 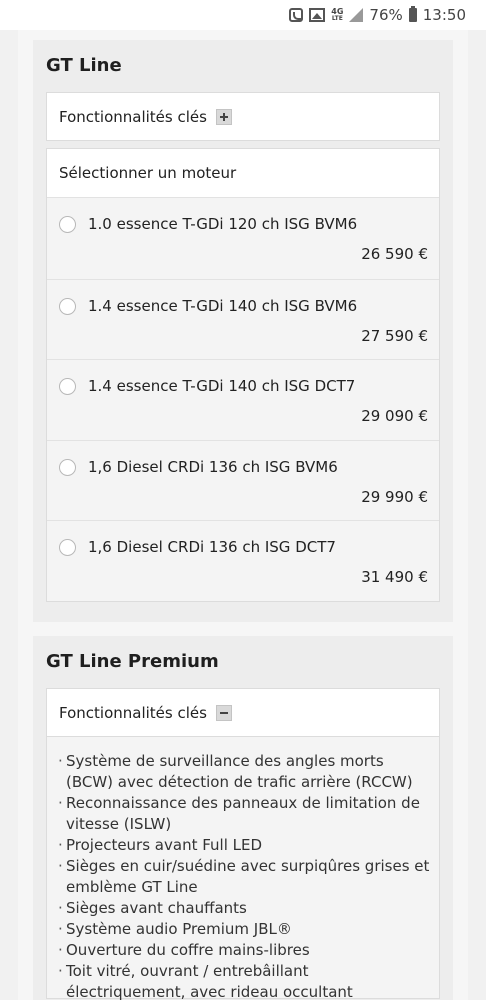 What do you see at coordinates (386, 15) in the screenshot?
I see `battery-percent: 76%` at bounding box center [386, 15].